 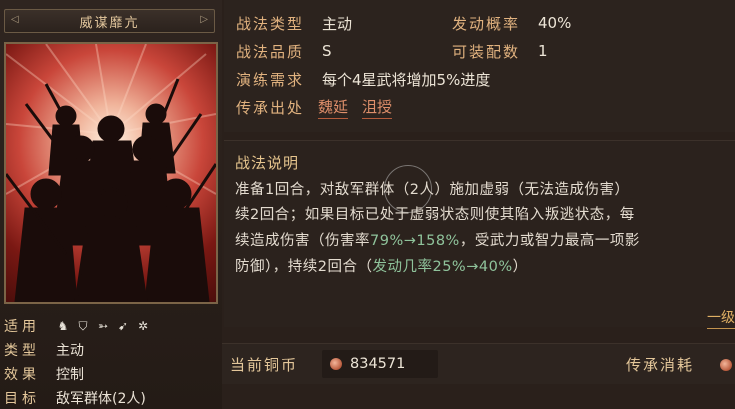 I want to click on skill-title: 威谋靡亢, so click(x=109, y=23).